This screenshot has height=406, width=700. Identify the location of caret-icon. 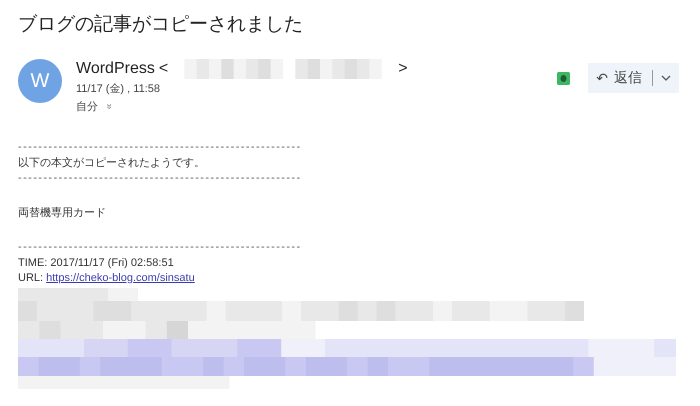
(666, 78).